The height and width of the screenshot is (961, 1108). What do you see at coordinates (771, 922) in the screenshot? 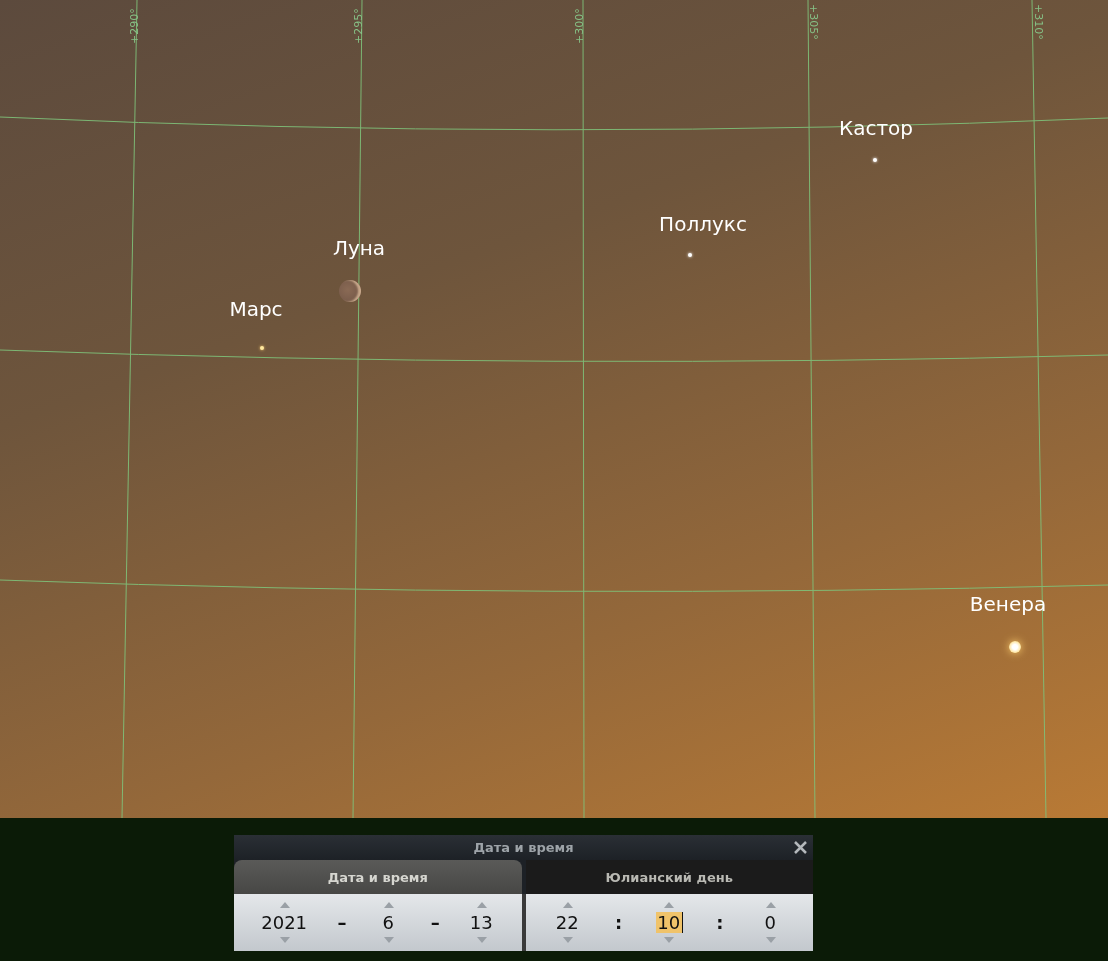
I see `spinbox-field: 0` at bounding box center [771, 922].